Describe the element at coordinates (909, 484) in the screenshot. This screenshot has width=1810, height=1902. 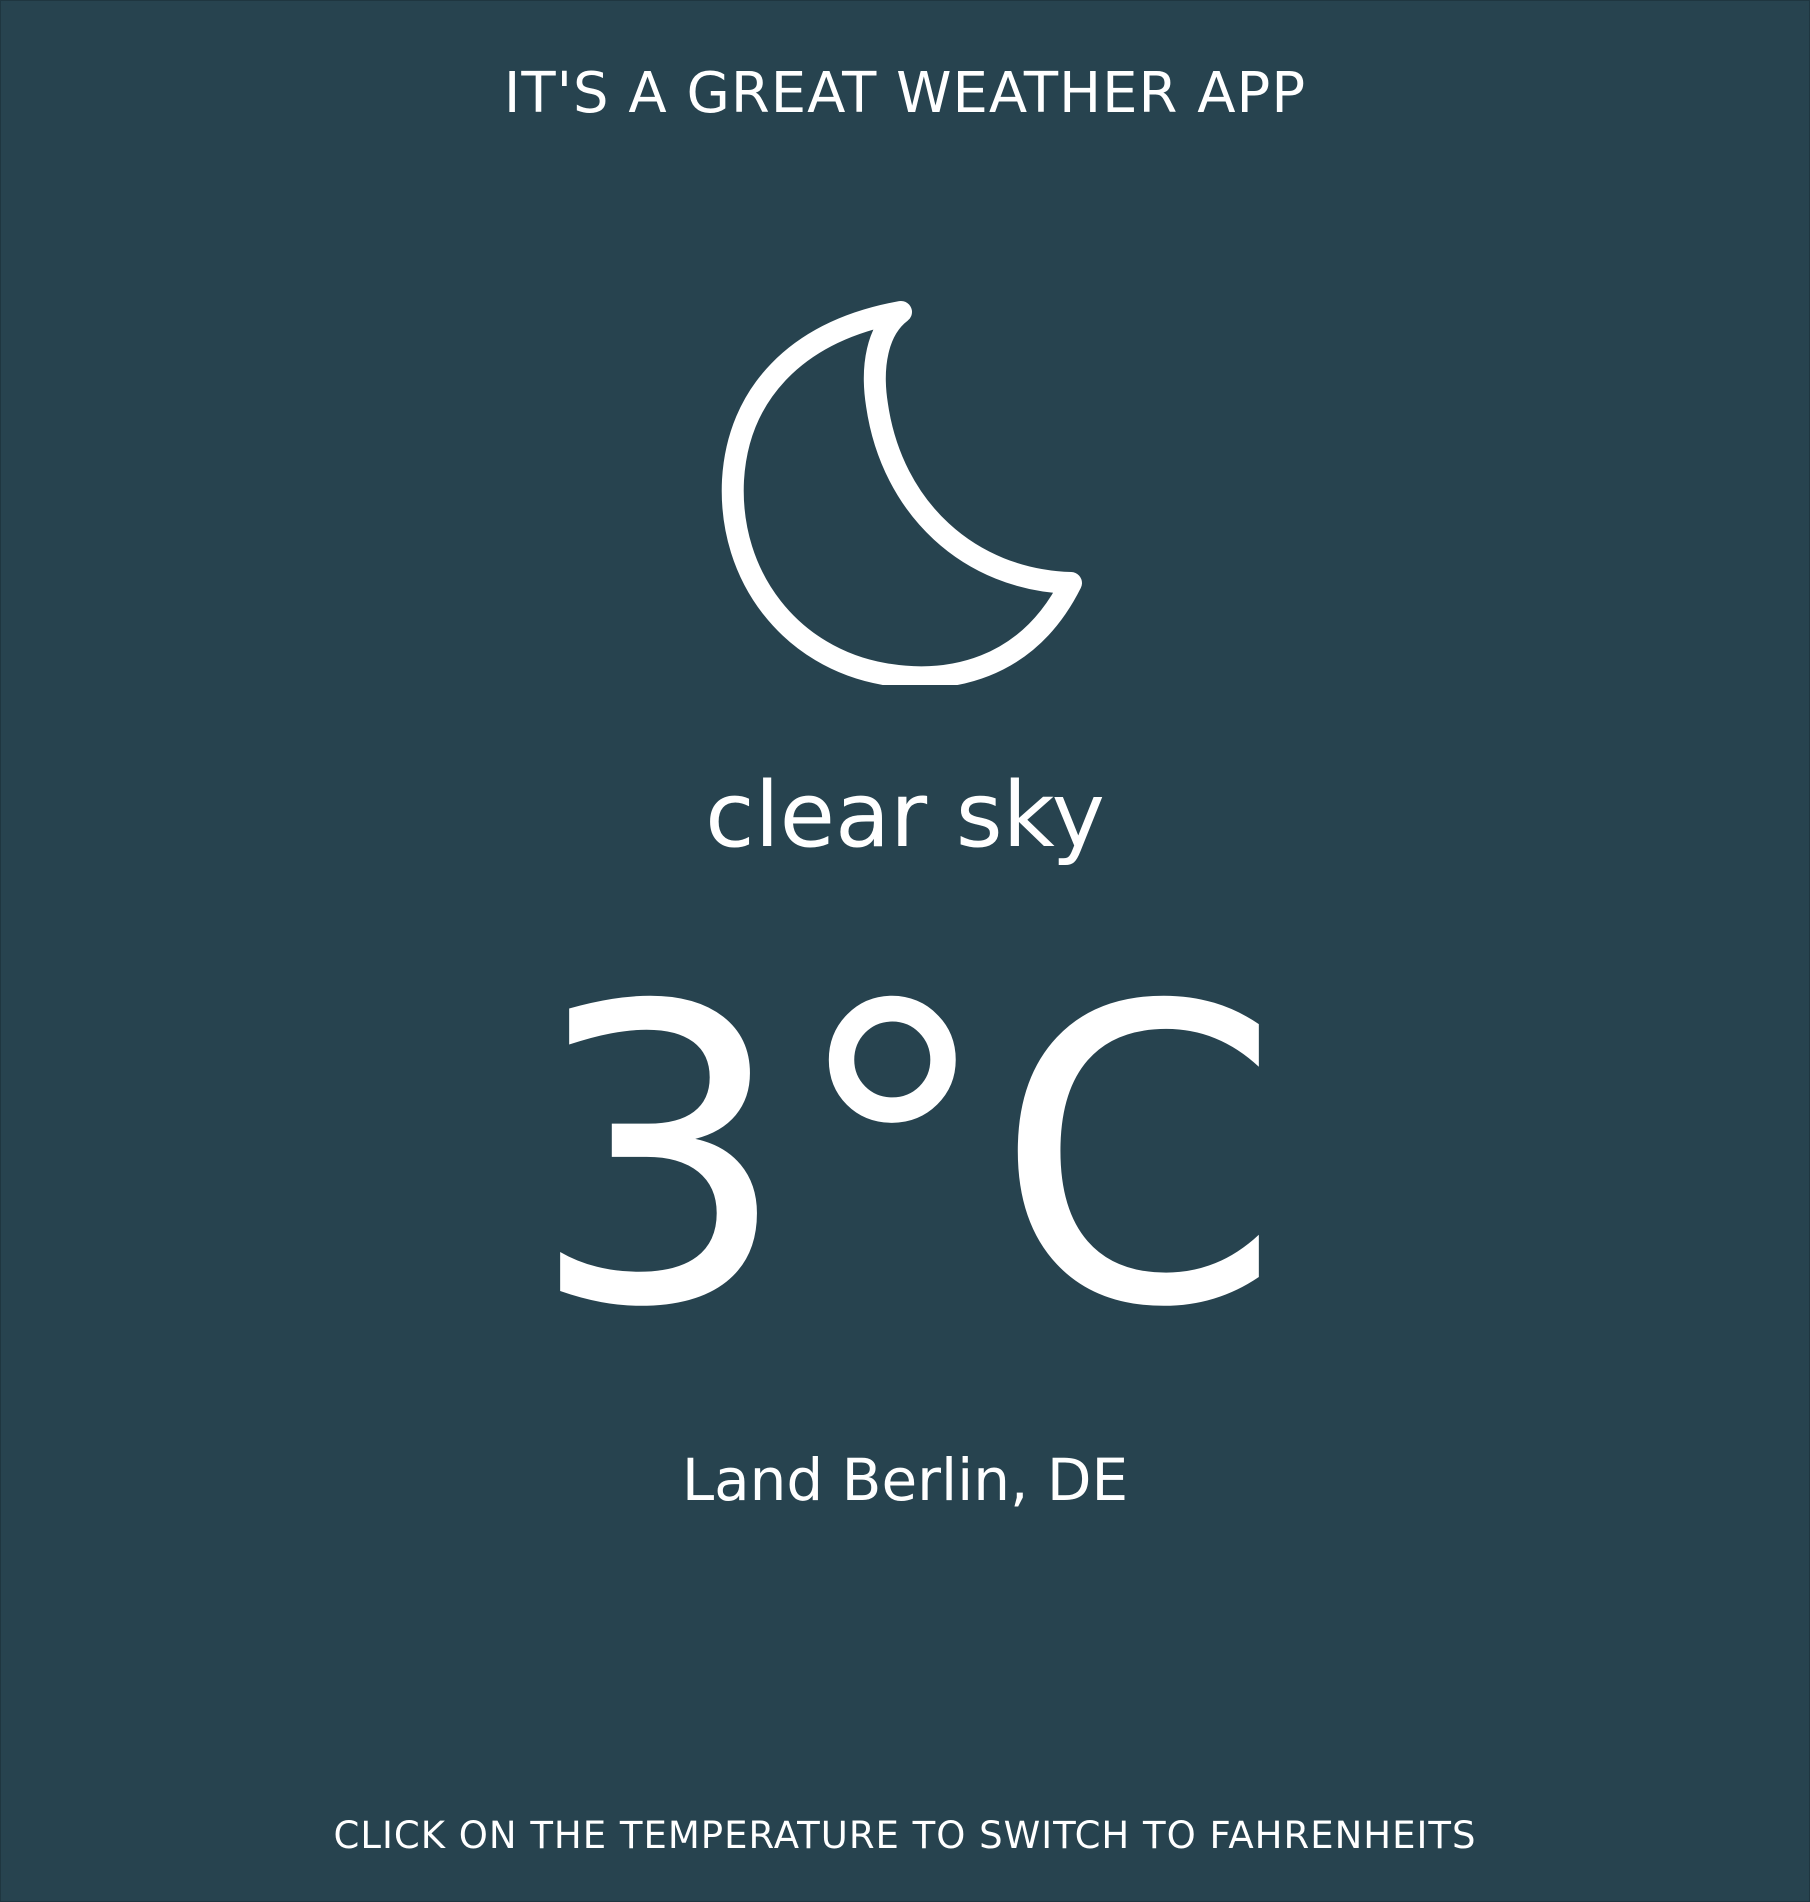
I see `moon-icon` at that location.